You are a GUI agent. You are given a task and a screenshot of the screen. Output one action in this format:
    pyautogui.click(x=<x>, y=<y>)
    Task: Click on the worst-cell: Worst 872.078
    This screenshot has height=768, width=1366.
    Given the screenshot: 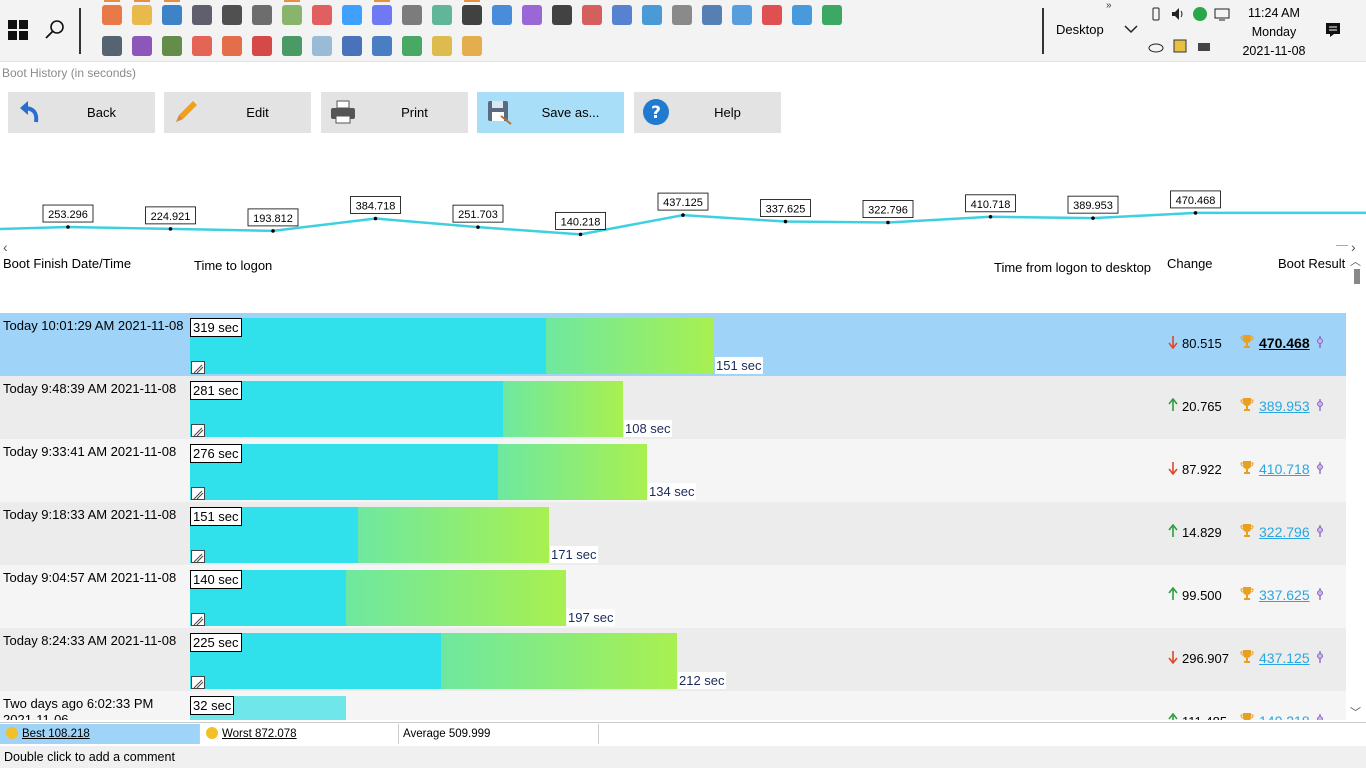 What is the action you would take?
    pyautogui.click(x=299, y=734)
    